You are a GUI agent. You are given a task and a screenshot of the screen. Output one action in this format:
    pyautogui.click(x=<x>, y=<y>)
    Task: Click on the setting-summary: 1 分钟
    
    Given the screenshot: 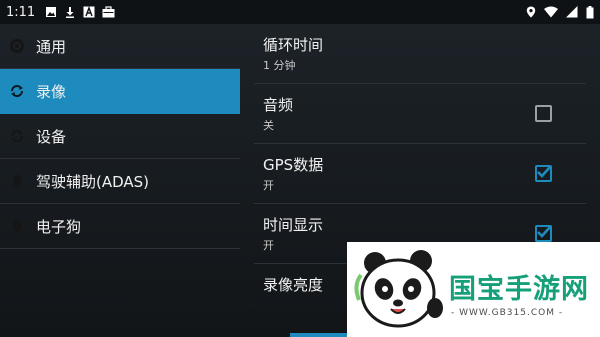 What is the action you would take?
    pyautogui.click(x=279, y=65)
    